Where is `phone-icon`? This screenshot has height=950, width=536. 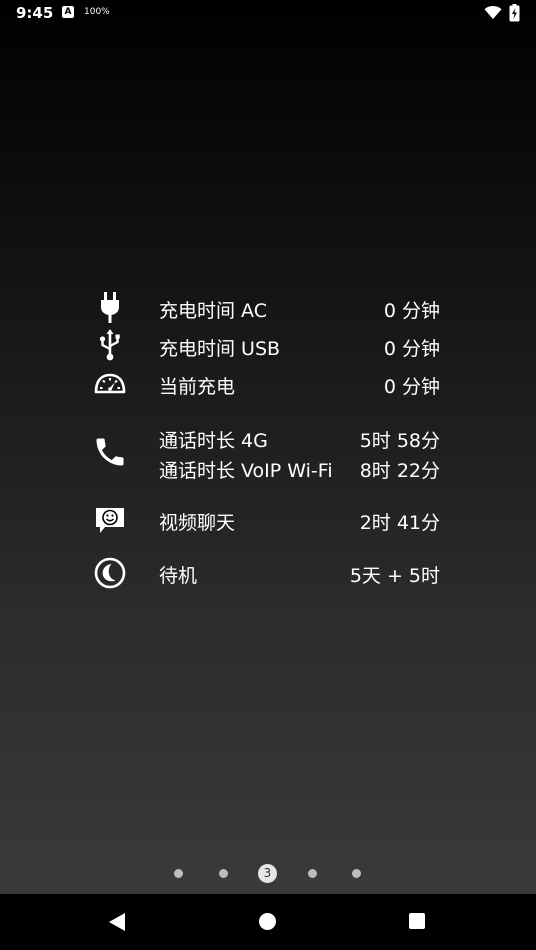
phone-icon is located at coordinates (110, 452).